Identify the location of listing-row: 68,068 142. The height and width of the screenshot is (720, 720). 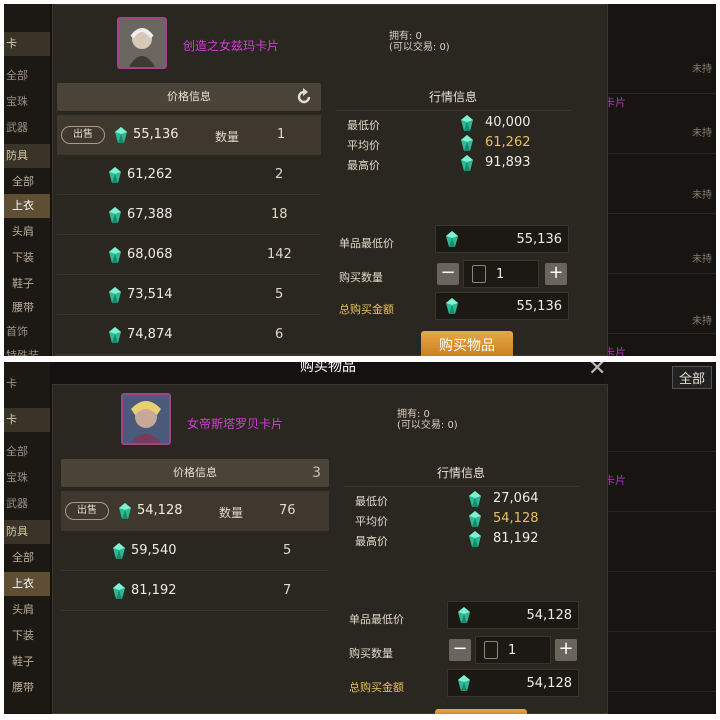
(189, 255).